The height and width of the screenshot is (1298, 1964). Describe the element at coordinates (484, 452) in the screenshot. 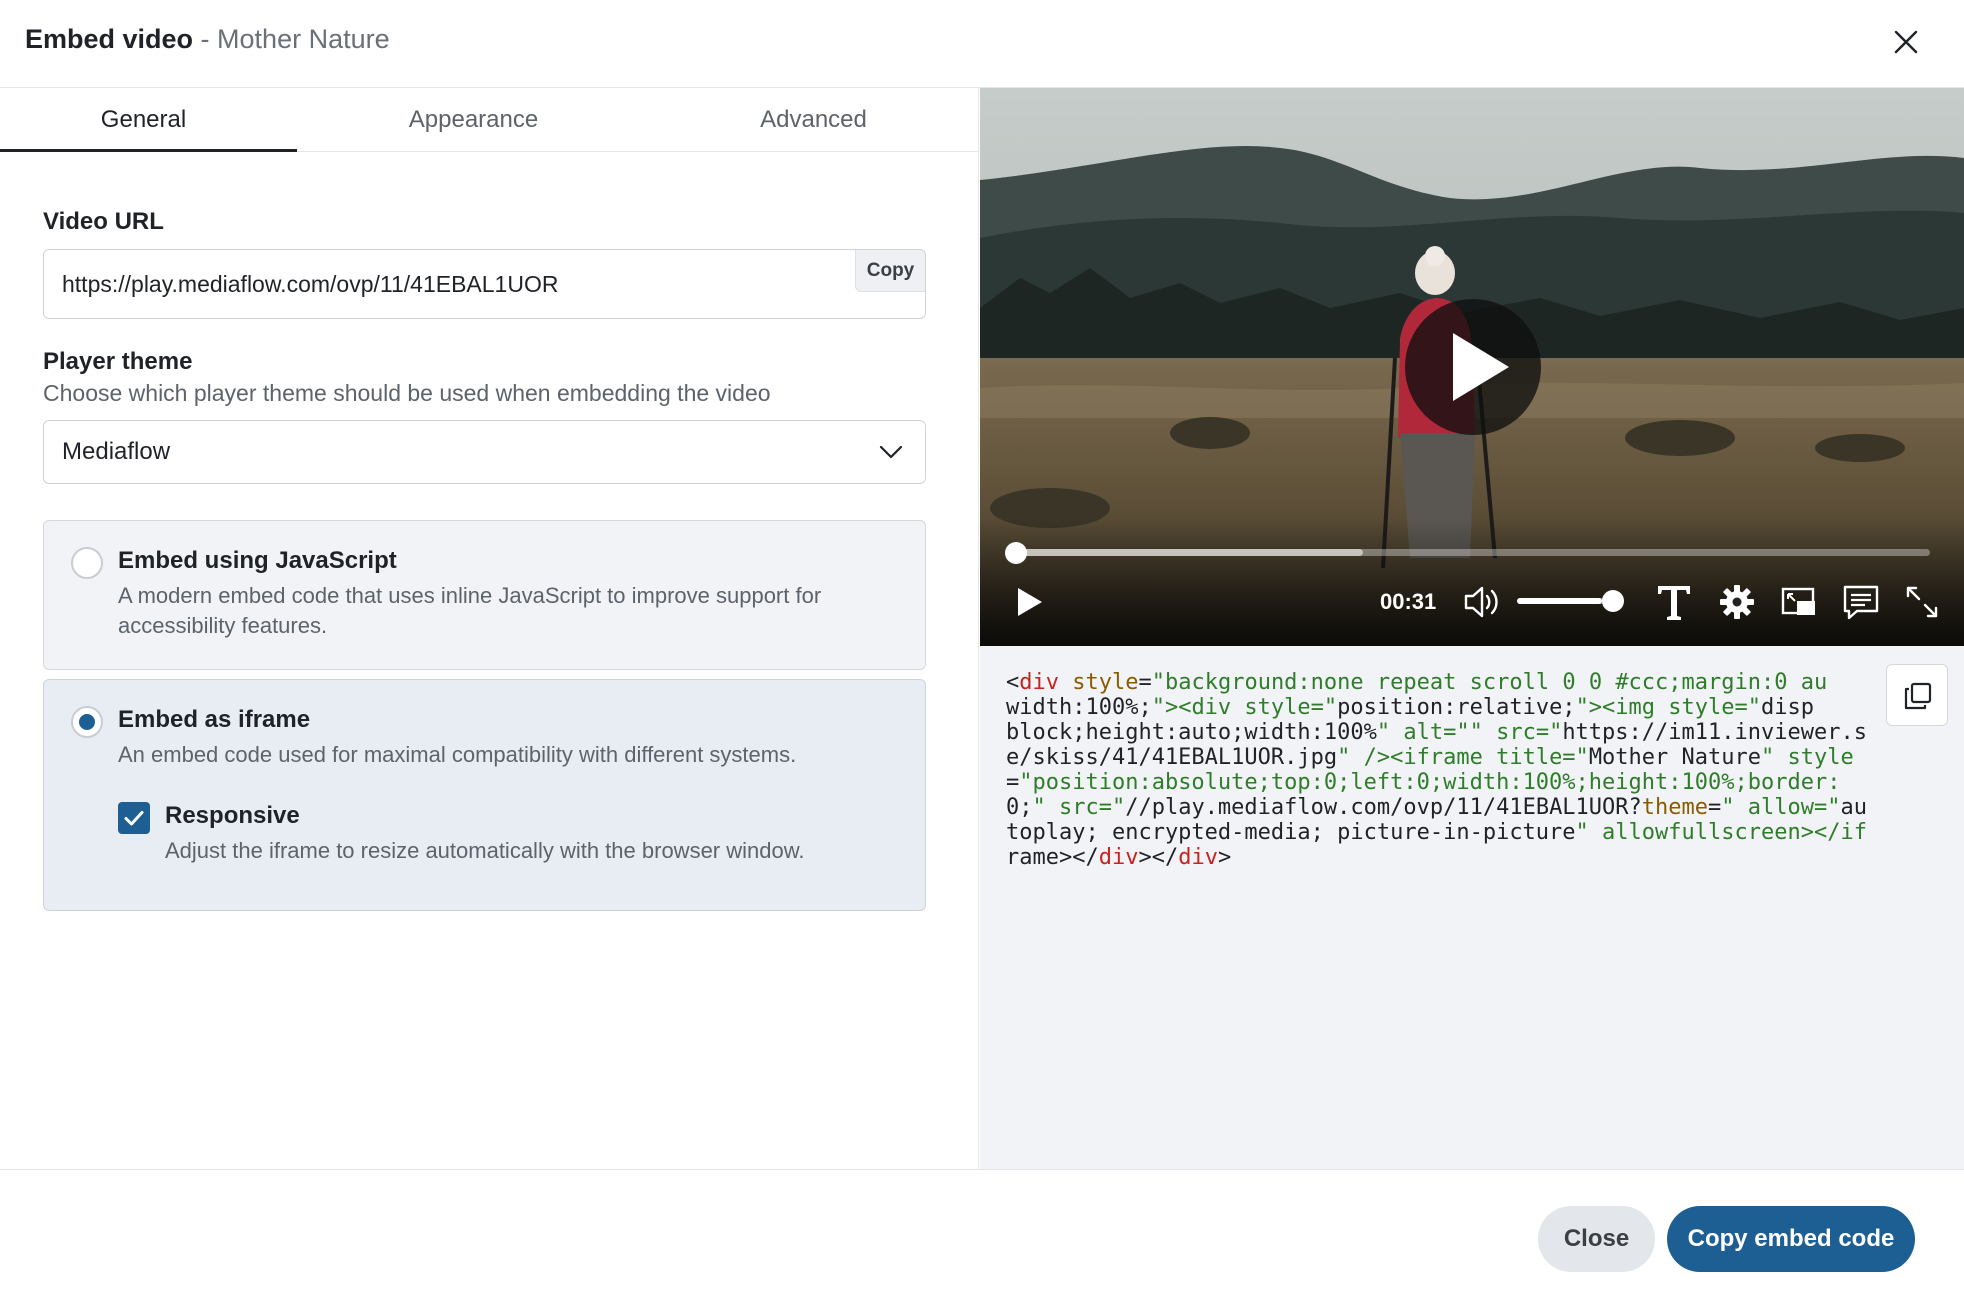

I see `player-theme-select: Mediaflow` at that location.